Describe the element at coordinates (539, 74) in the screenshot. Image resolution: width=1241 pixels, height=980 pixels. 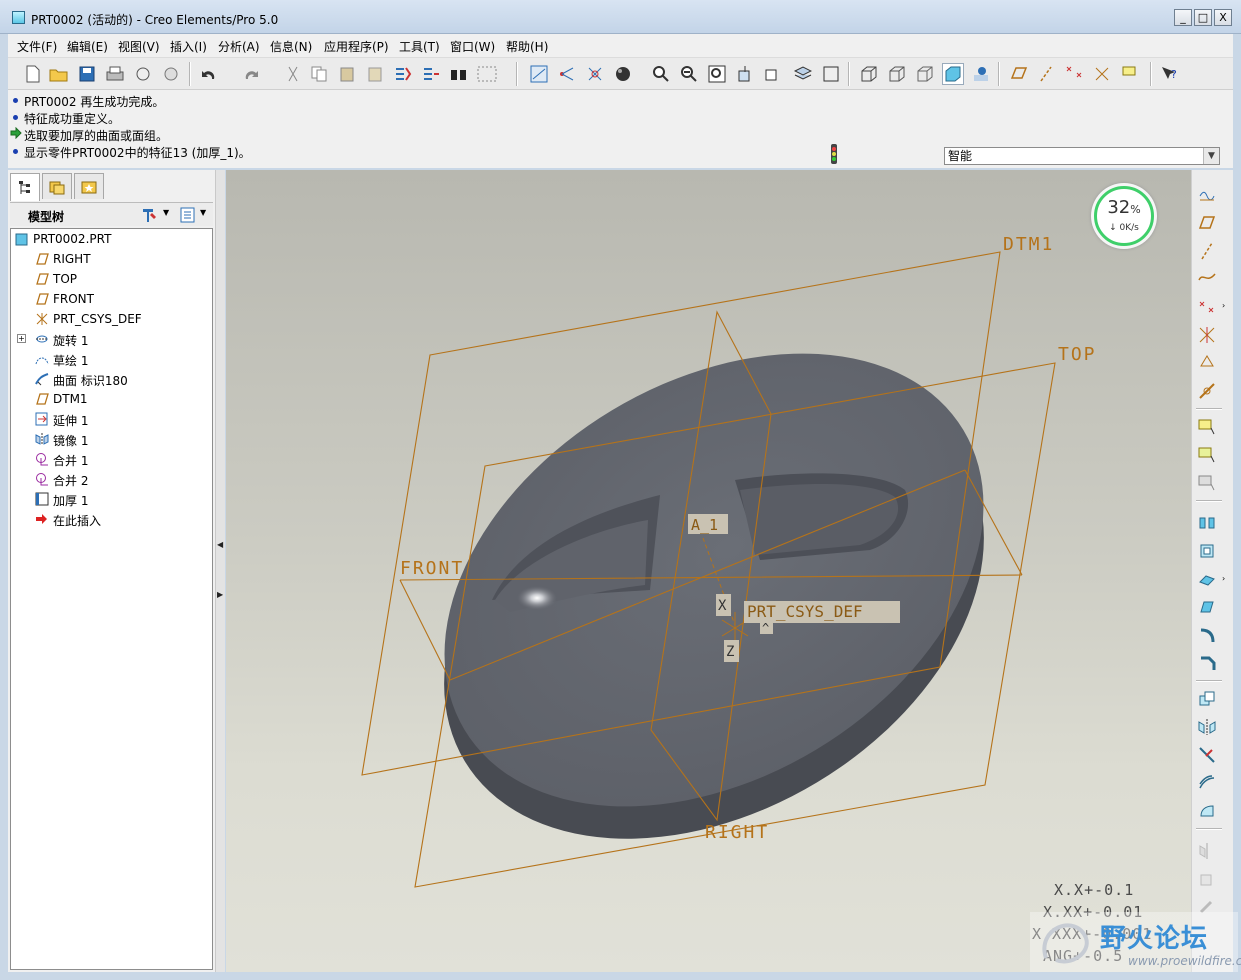
I see `datum-display-icon` at that location.